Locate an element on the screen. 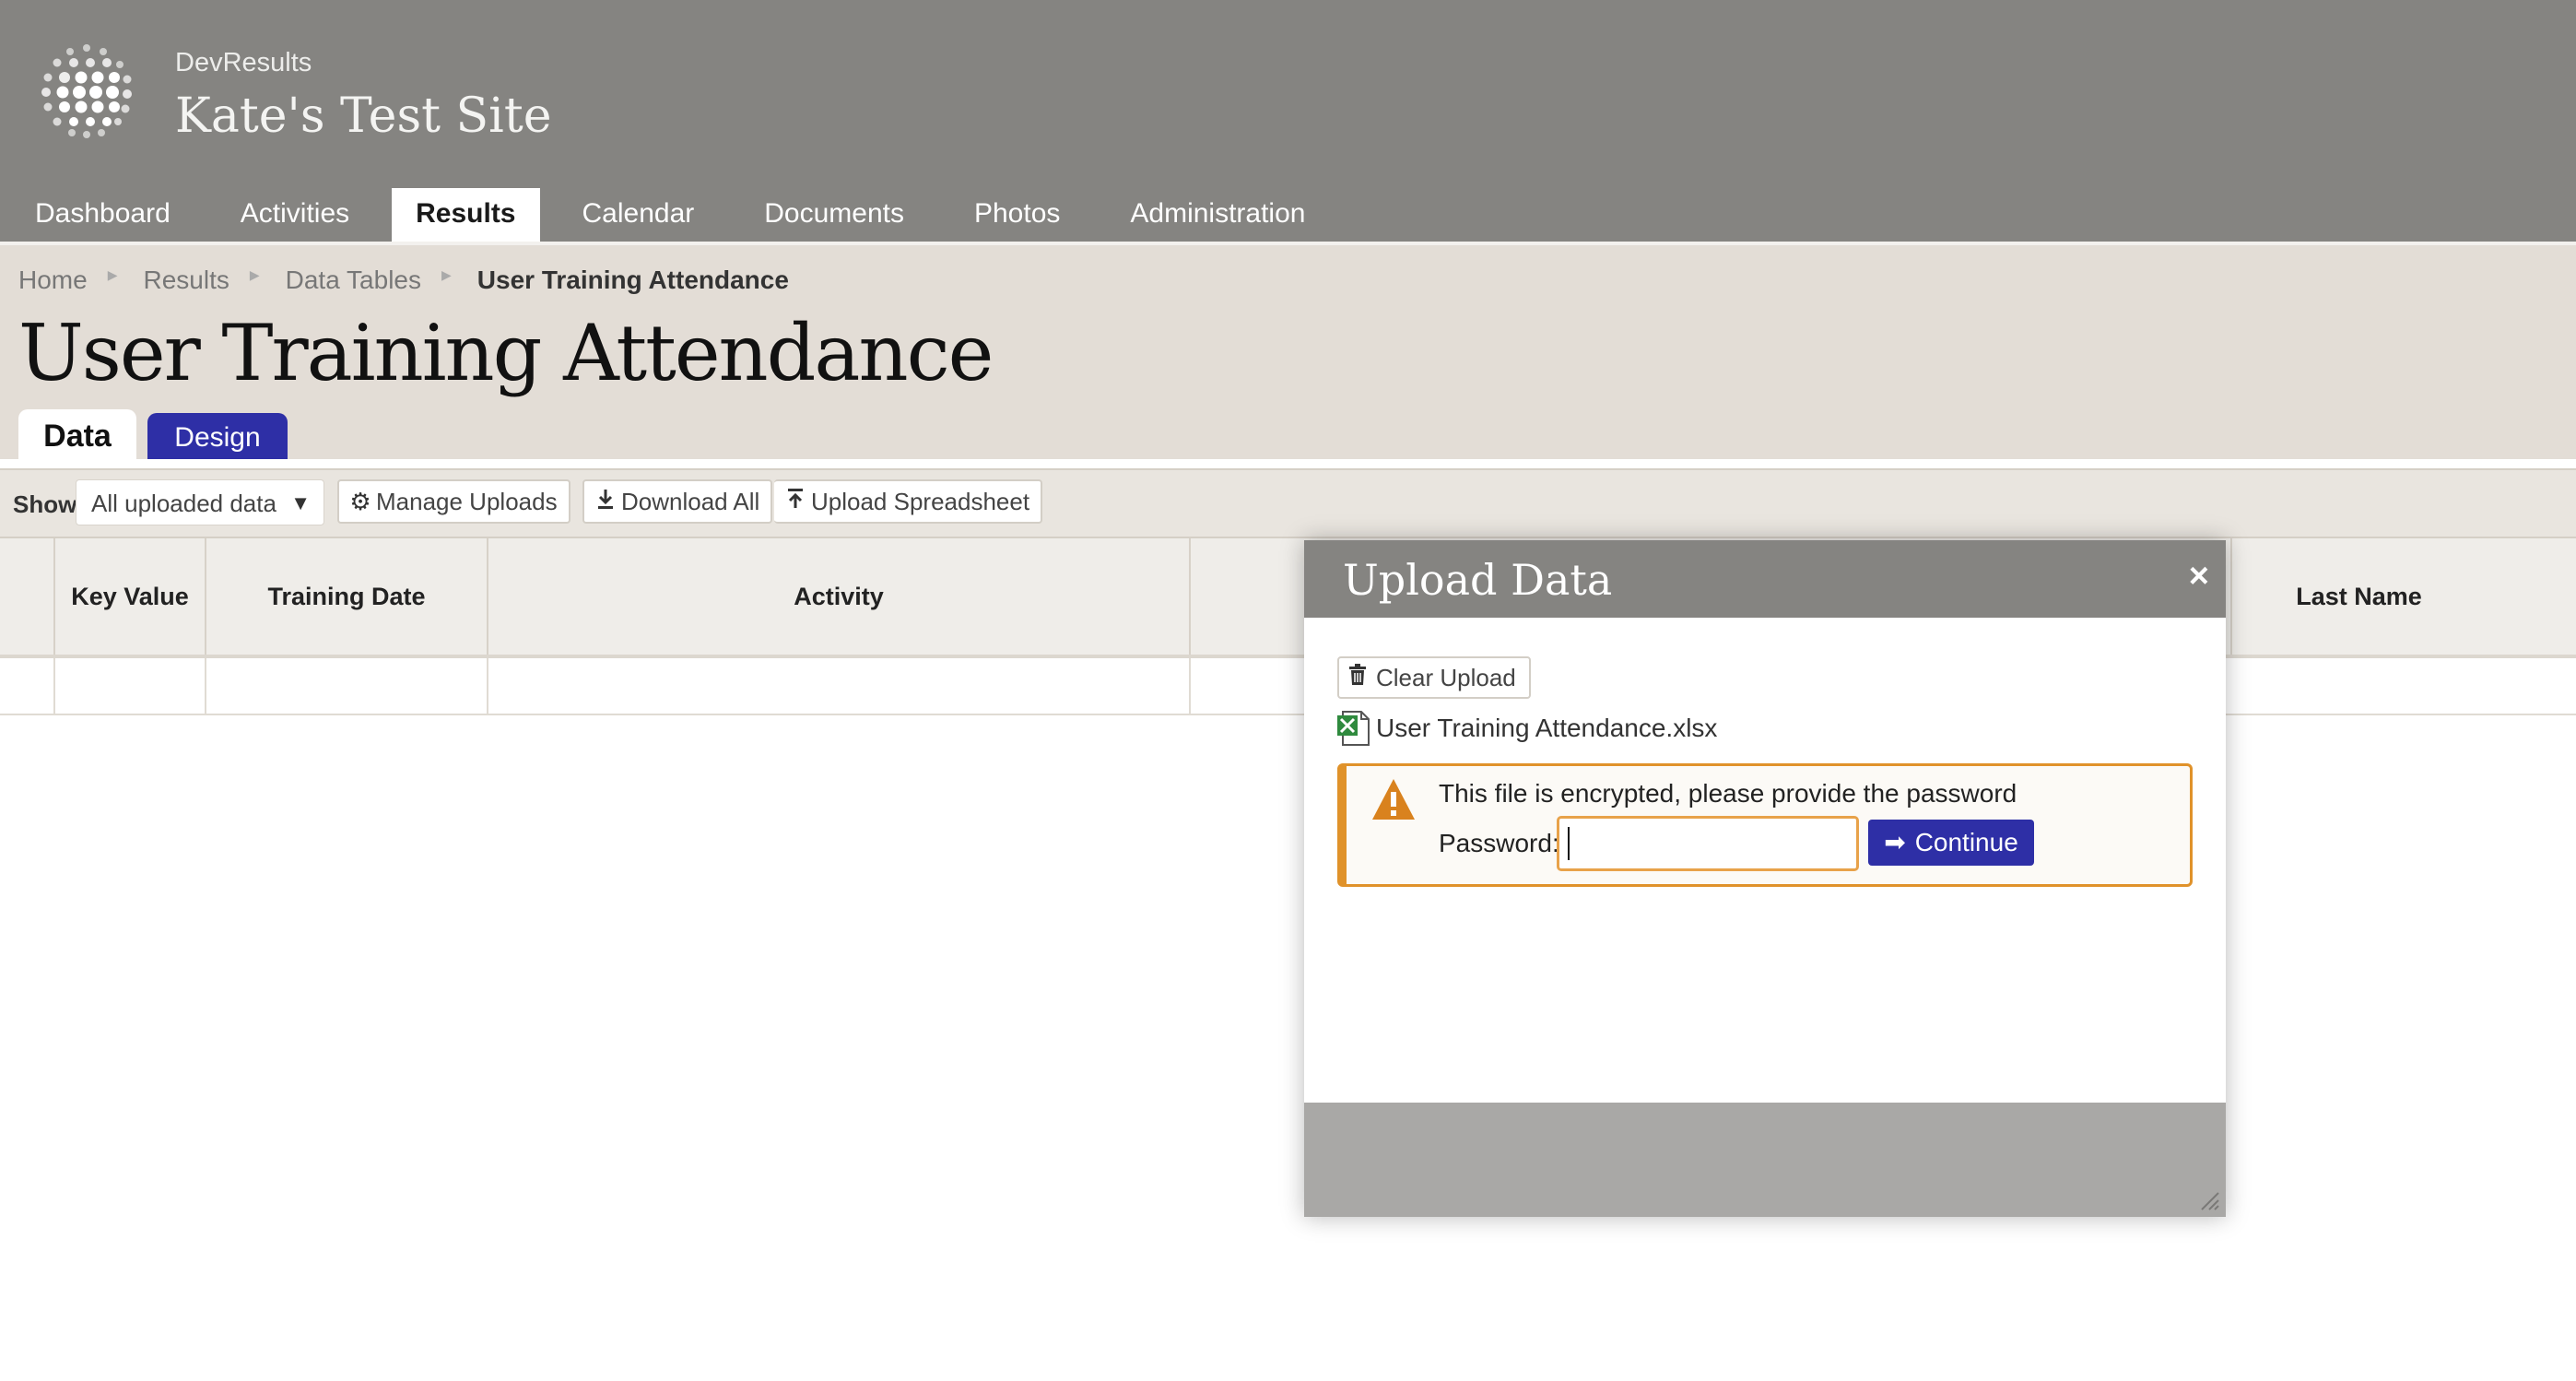 This screenshot has width=2576, height=1381. column-header-key-value: Key Value is located at coordinates (131, 596).